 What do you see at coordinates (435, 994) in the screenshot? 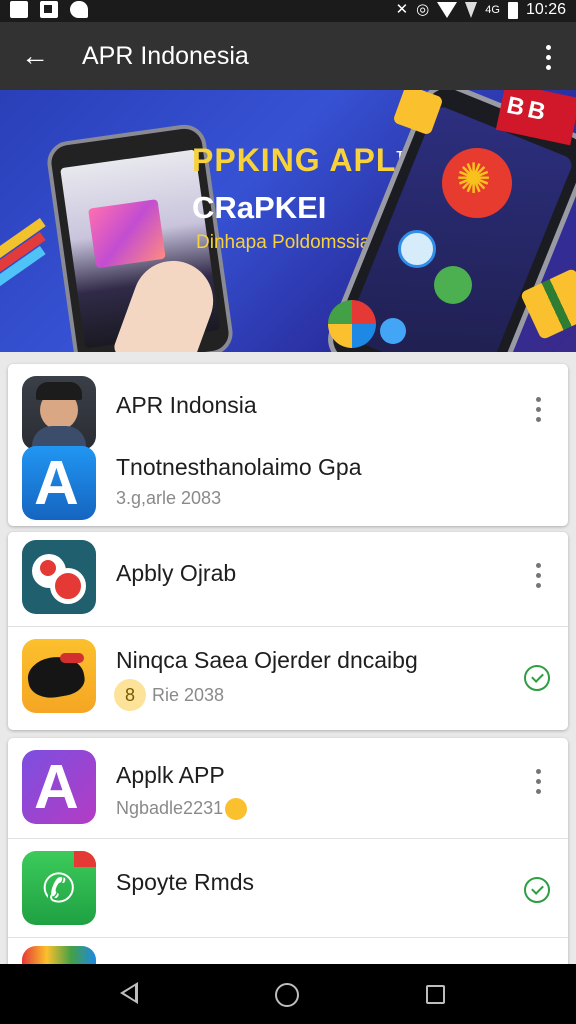
I see `nav-recents-button` at bounding box center [435, 994].